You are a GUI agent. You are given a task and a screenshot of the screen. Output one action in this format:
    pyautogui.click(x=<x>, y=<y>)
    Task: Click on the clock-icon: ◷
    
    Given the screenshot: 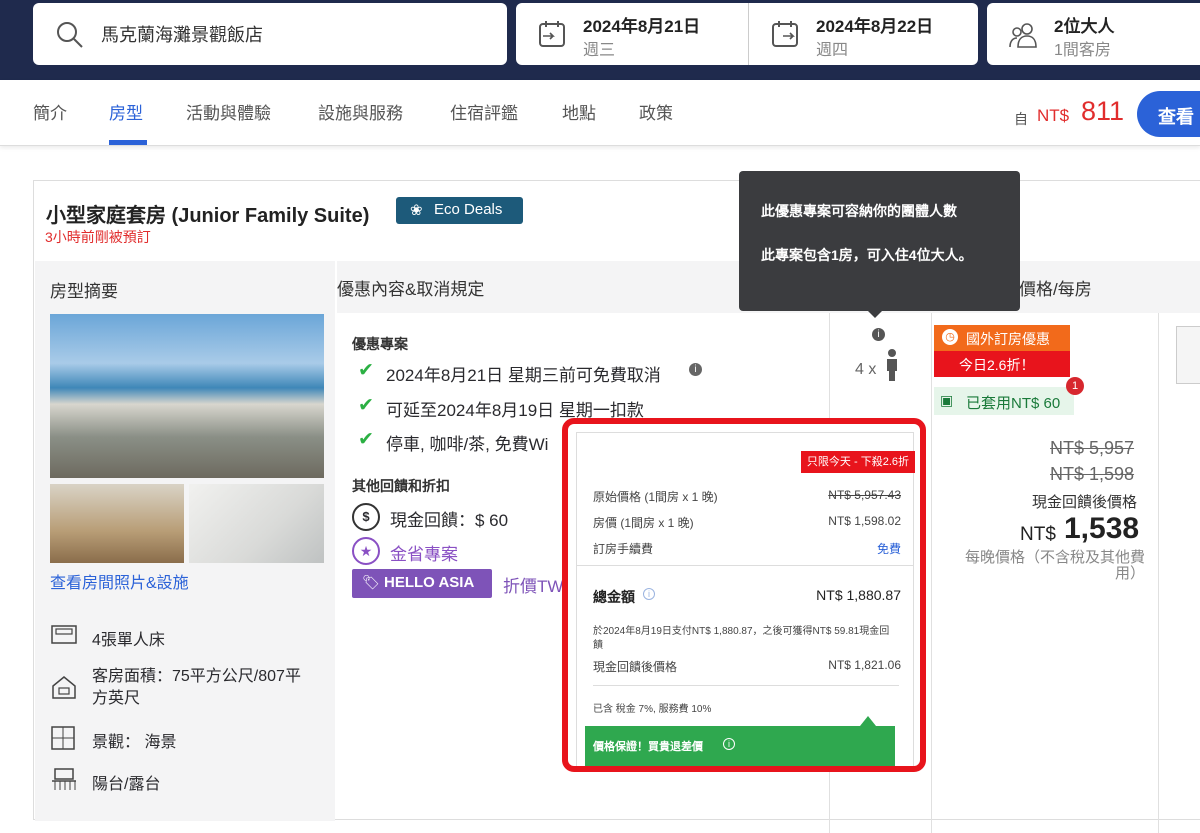 What is the action you would take?
    pyautogui.click(x=950, y=337)
    